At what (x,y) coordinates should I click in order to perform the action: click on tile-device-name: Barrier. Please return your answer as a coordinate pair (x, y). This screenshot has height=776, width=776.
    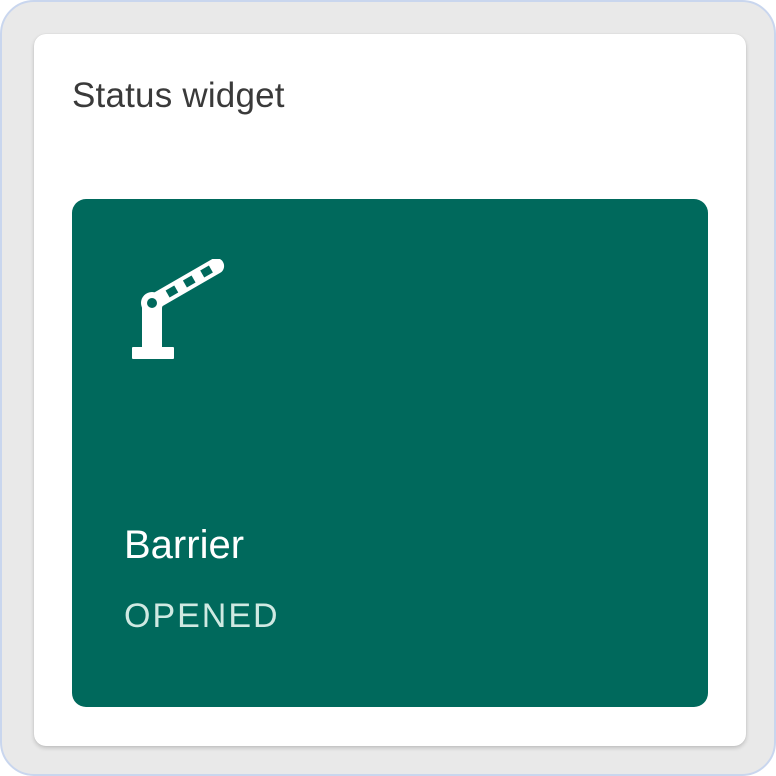
    Looking at the image, I should click on (184, 545).